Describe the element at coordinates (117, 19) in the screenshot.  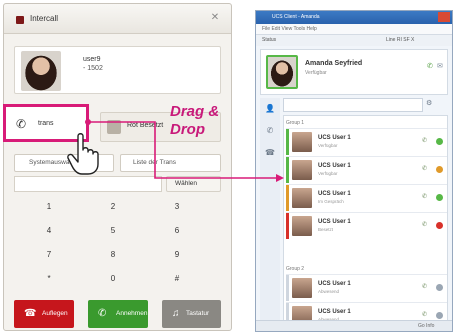
I see `call-panel-titlebar: Intercall ✕` at that location.